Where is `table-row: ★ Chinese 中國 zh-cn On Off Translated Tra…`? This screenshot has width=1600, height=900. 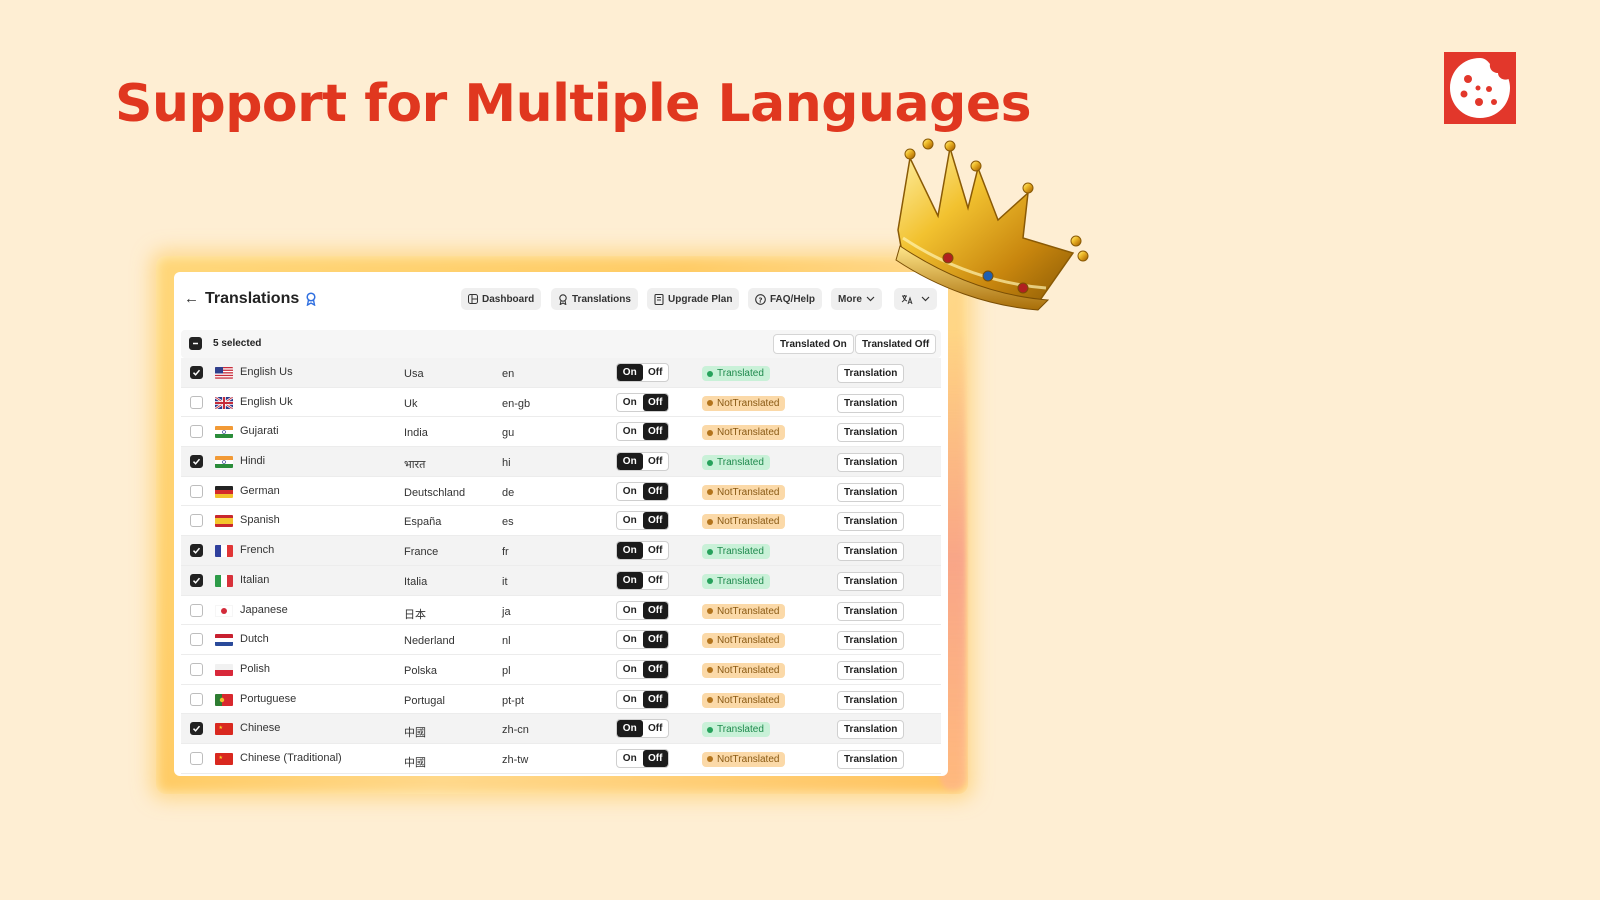
table-row: ★ Chinese 中國 zh-cn On Off Translated Tra… is located at coordinates (561, 729).